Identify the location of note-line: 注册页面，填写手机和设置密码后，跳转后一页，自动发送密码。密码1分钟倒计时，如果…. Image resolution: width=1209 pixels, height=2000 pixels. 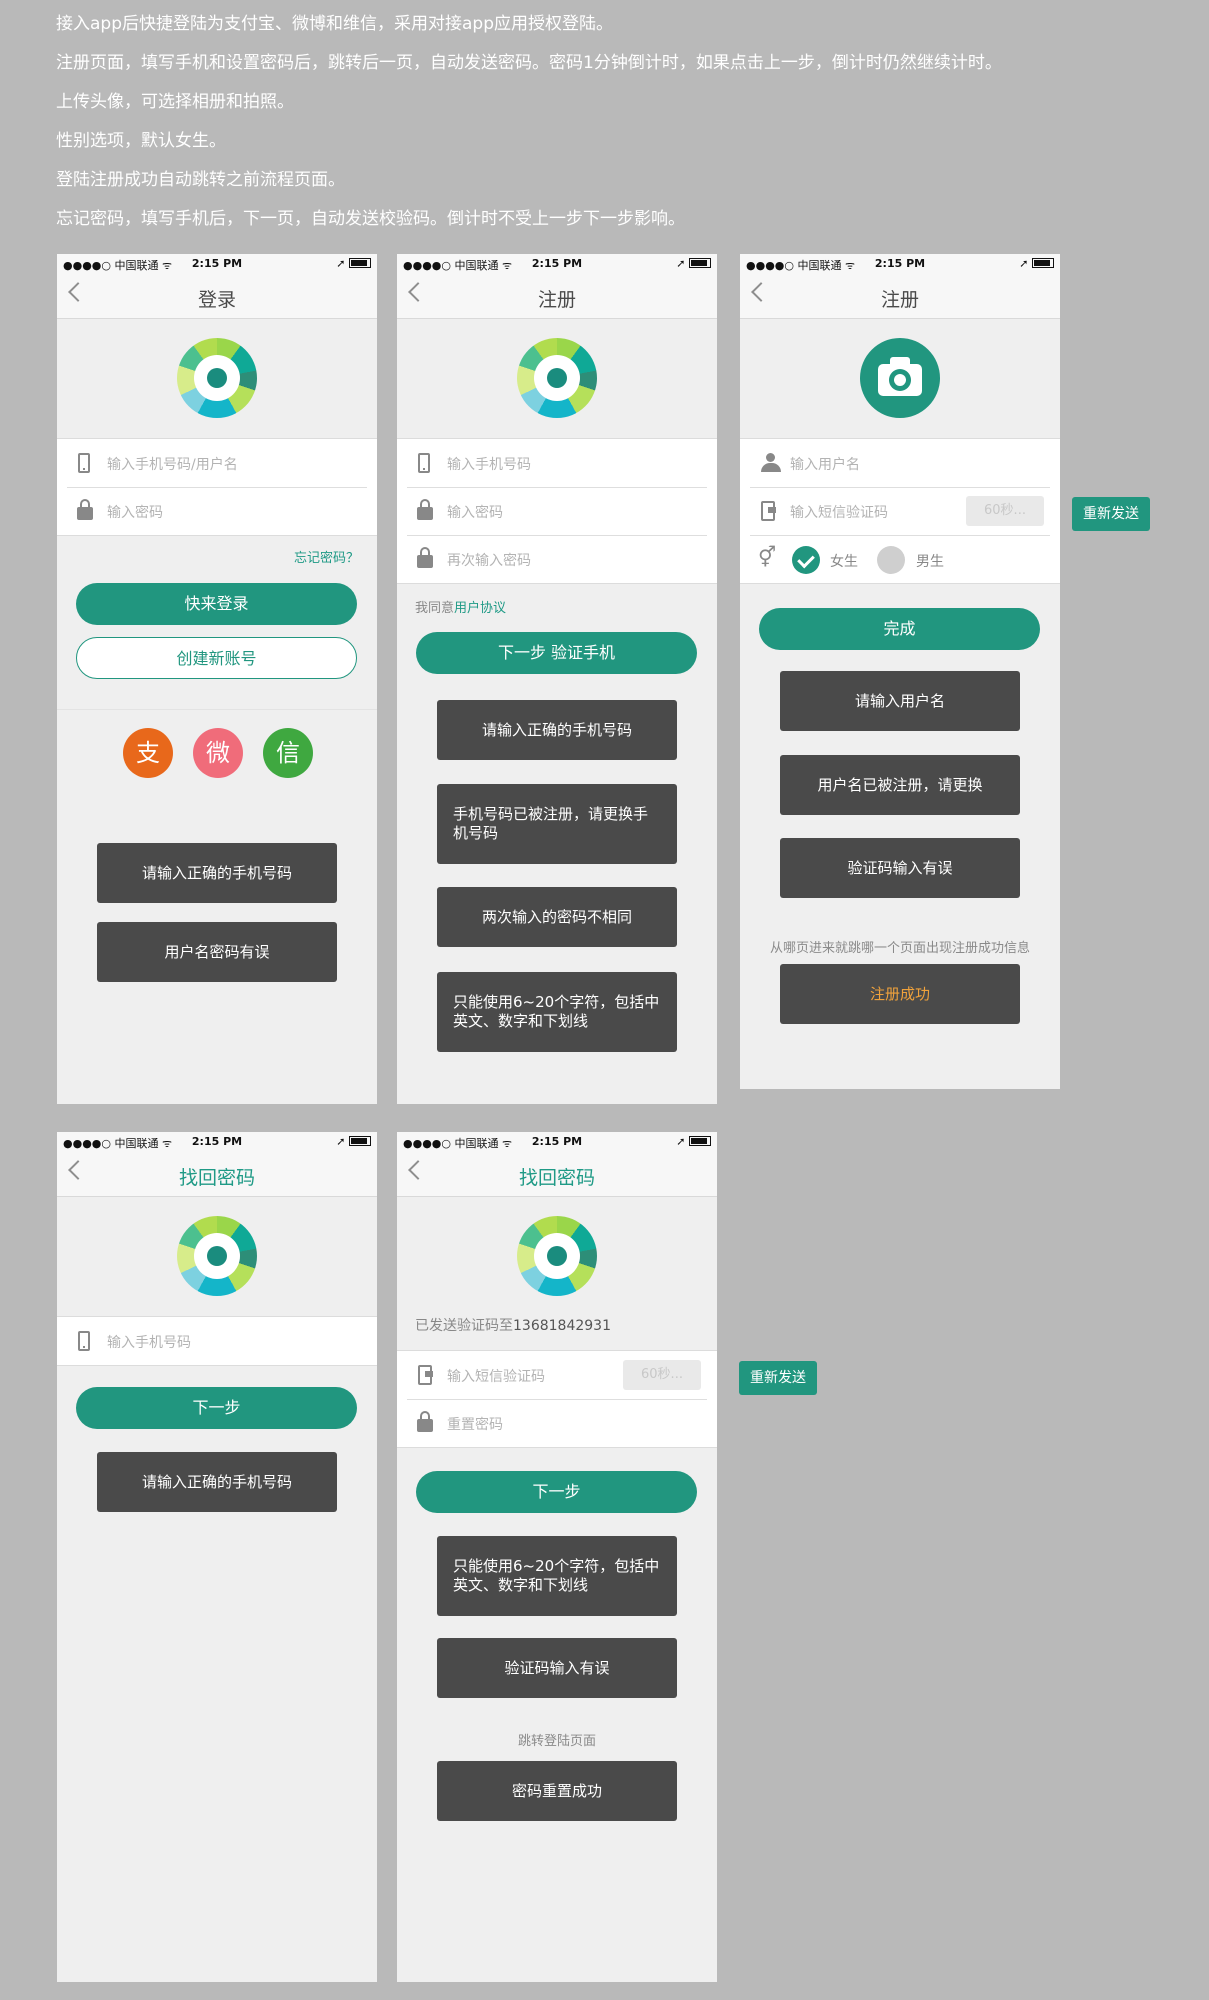
(529, 63).